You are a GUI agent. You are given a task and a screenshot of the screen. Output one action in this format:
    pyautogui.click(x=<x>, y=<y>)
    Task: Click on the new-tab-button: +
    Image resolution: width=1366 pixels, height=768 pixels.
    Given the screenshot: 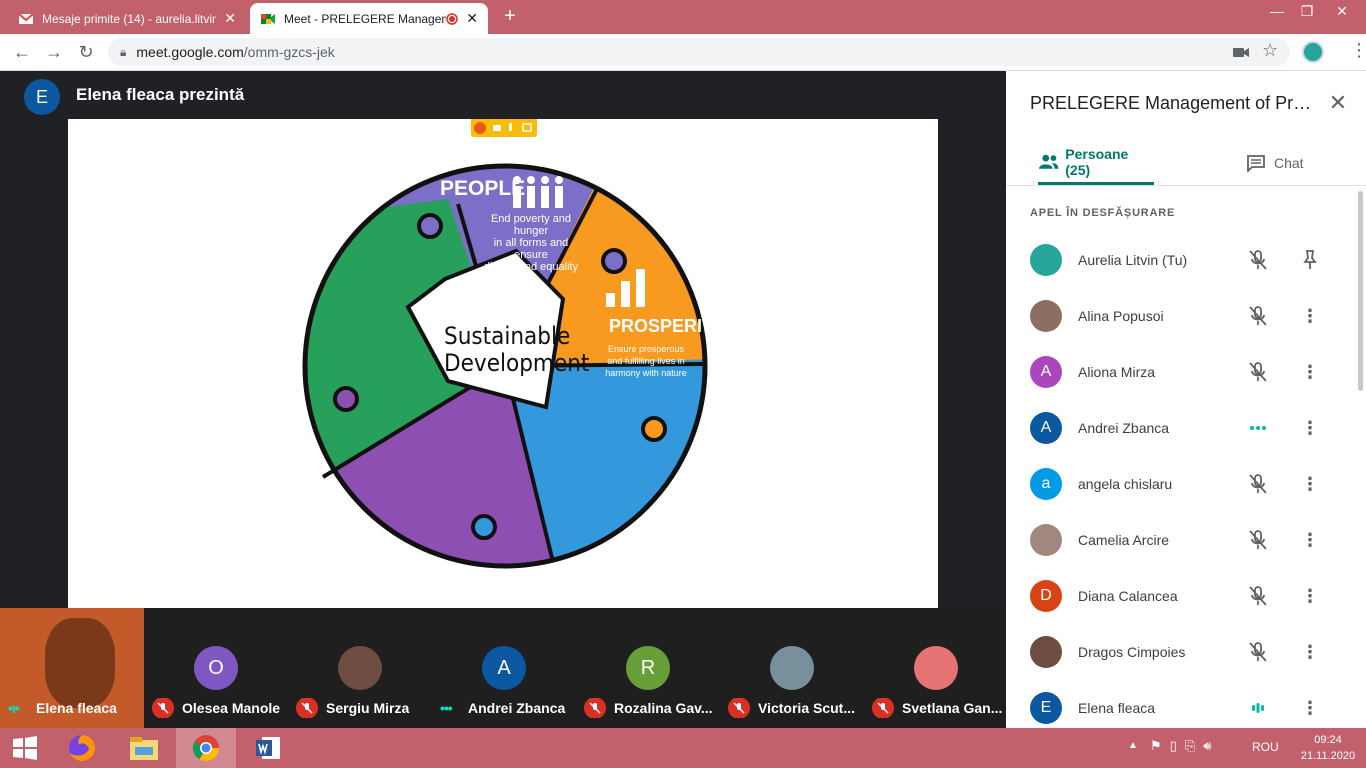 What is the action you would take?
    pyautogui.click(x=510, y=16)
    